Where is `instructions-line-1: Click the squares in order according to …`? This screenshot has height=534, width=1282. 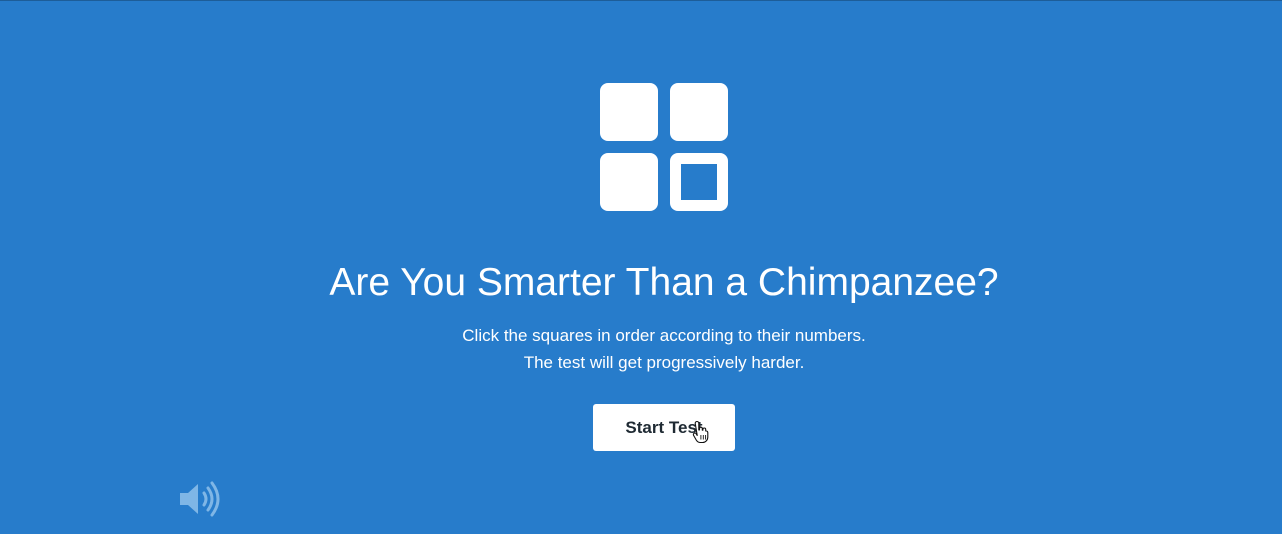
instructions-line-1: Click the squares in order according to … is located at coordinates (664, 335).